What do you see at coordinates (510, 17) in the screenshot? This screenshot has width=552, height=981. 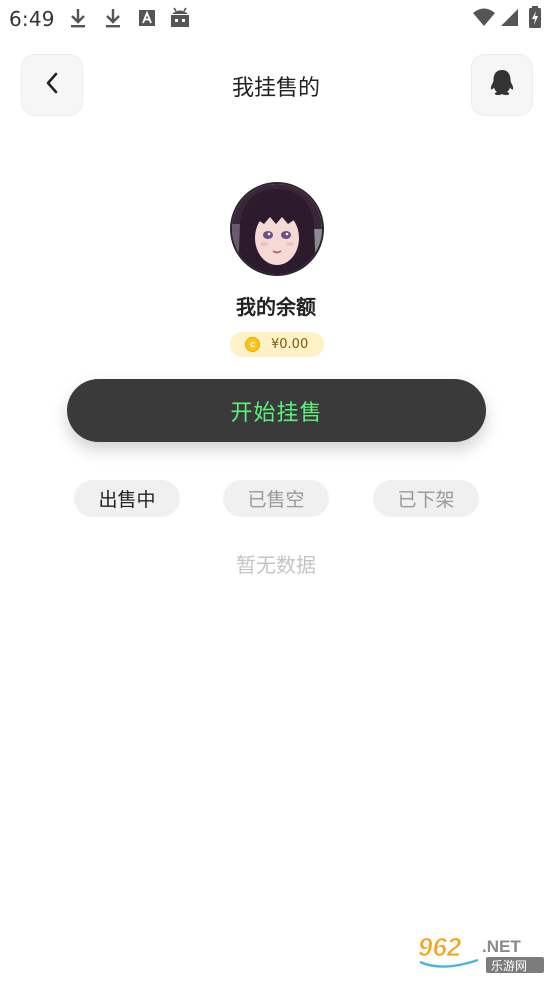 I see `signal-icon` at bounding box center [510, 17].